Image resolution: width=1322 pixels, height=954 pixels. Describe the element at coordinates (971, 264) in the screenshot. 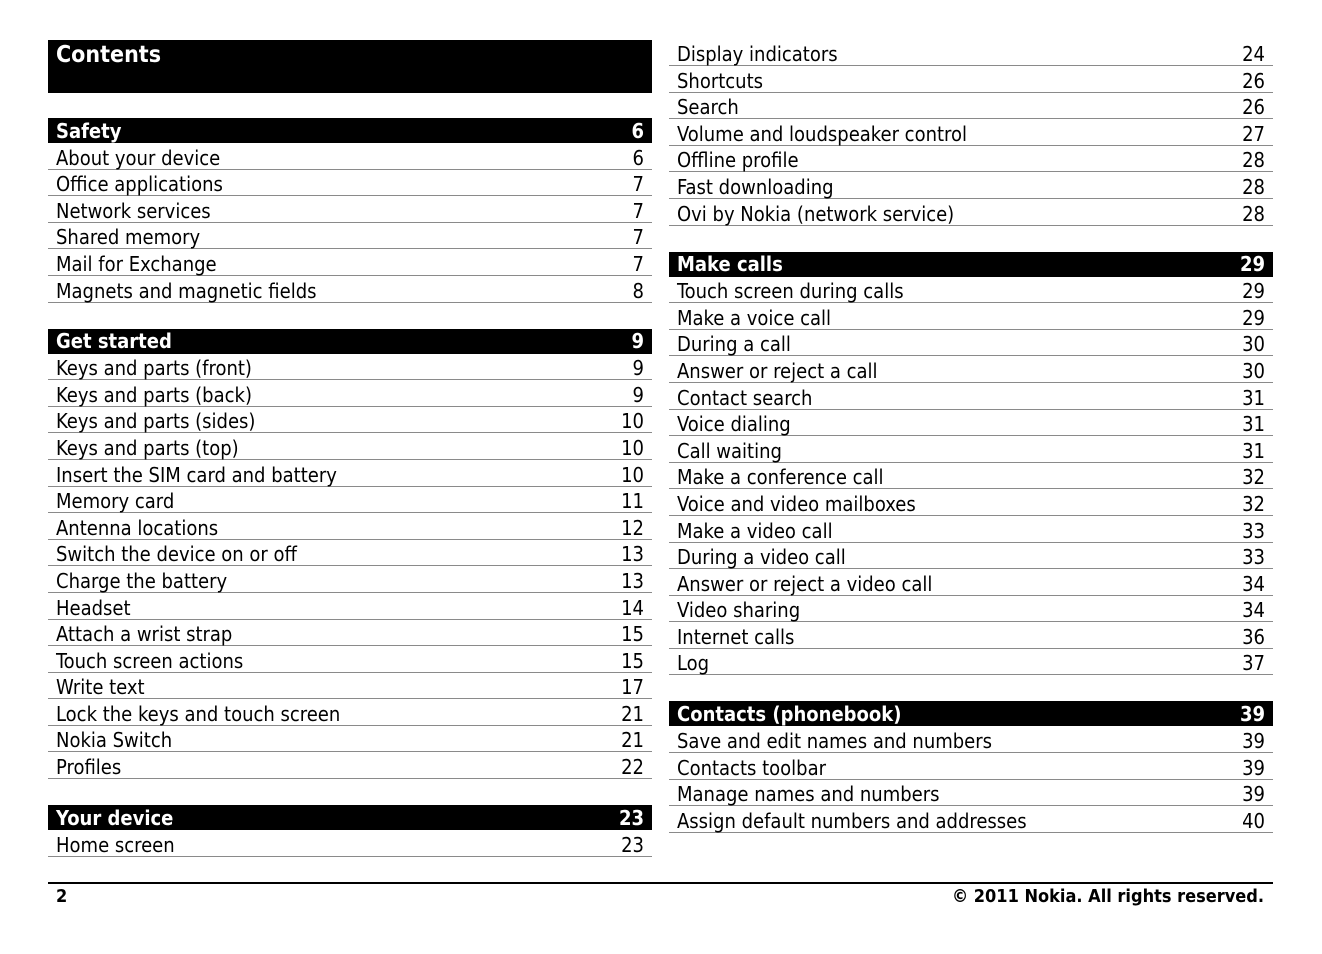

I see `section-heading: Make calls 29` at that location.